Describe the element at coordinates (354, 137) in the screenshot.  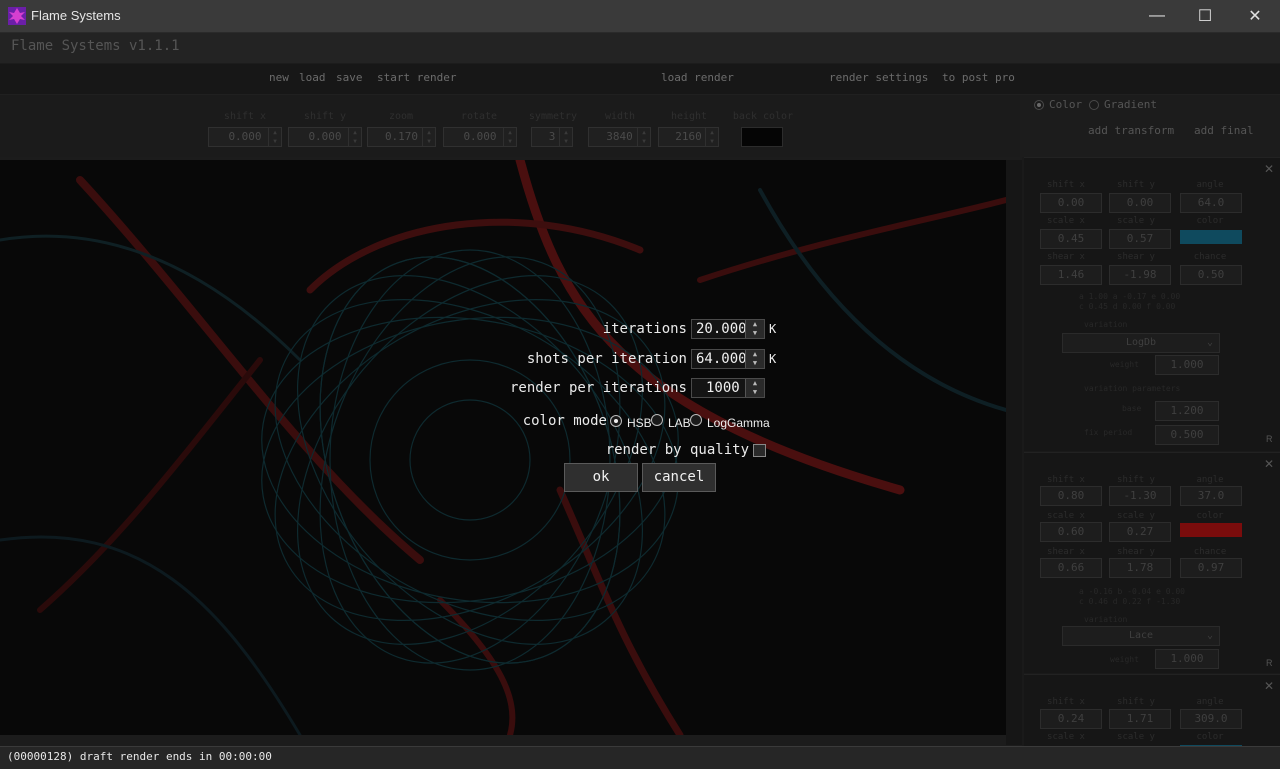
I see `shift-y-spinner: ▲ ▼` at that location.